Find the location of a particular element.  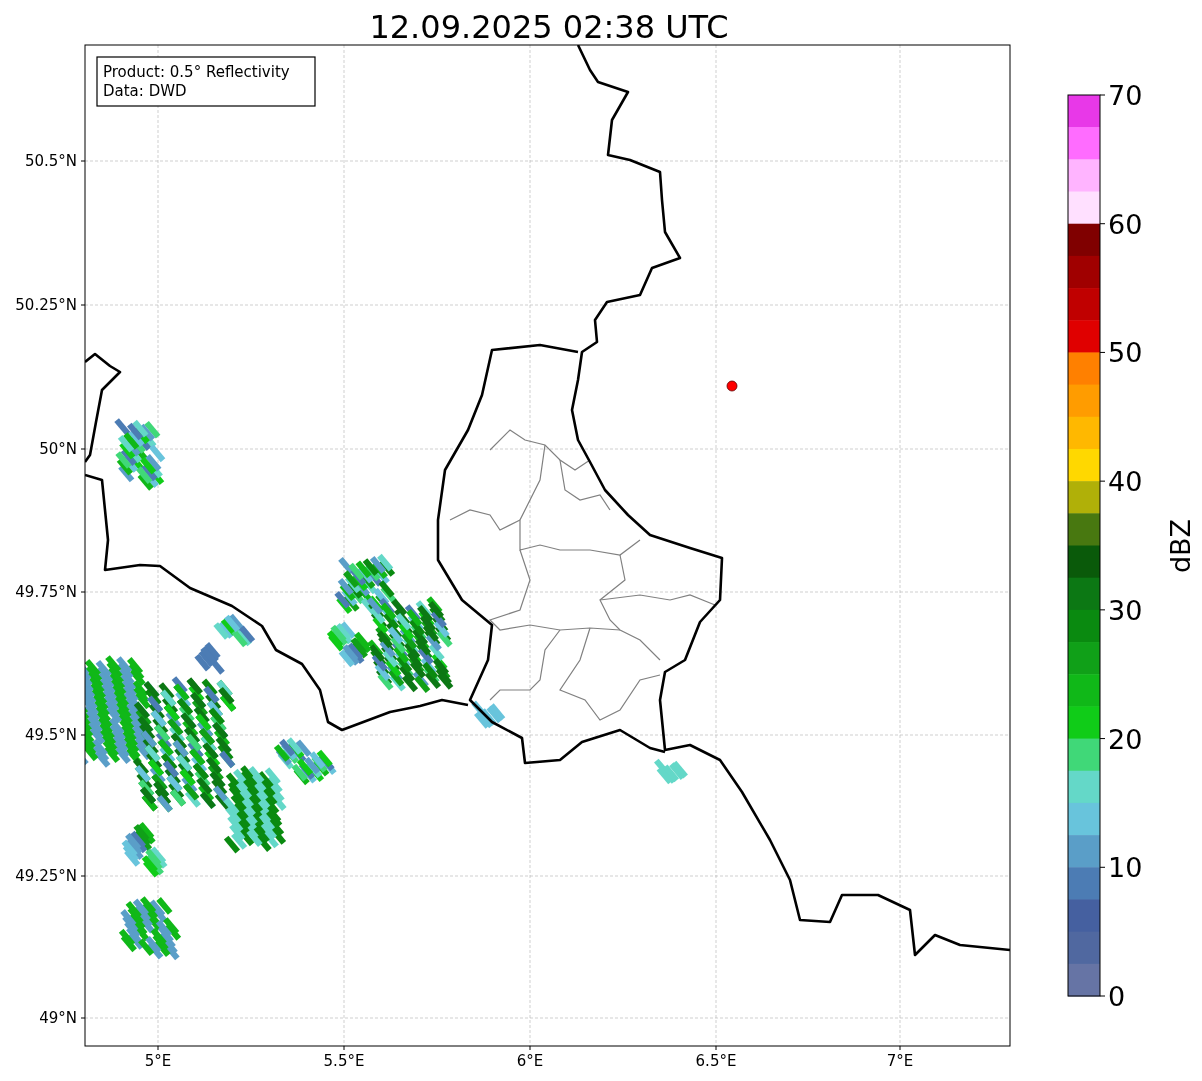

axis-tick-label: 6°E is located at coordinates (530, 1061).